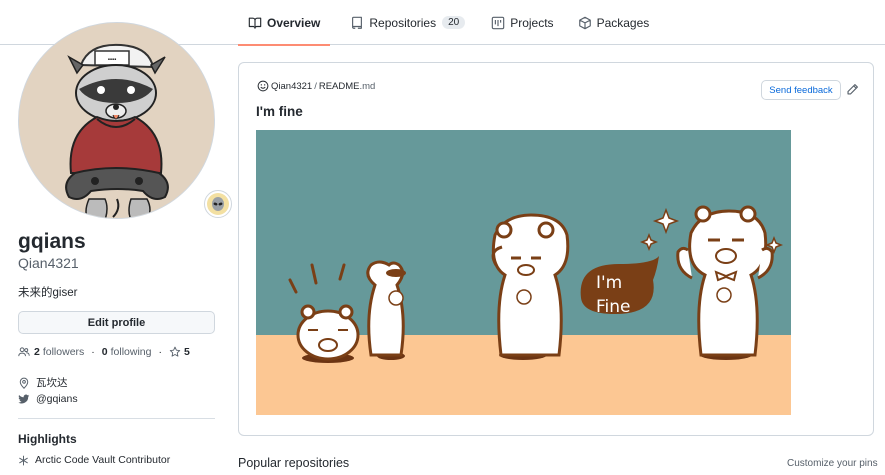  Describe the element at coordinates (48, 263) in the screenshot. I see `profile-username: Qian4321` at that location.